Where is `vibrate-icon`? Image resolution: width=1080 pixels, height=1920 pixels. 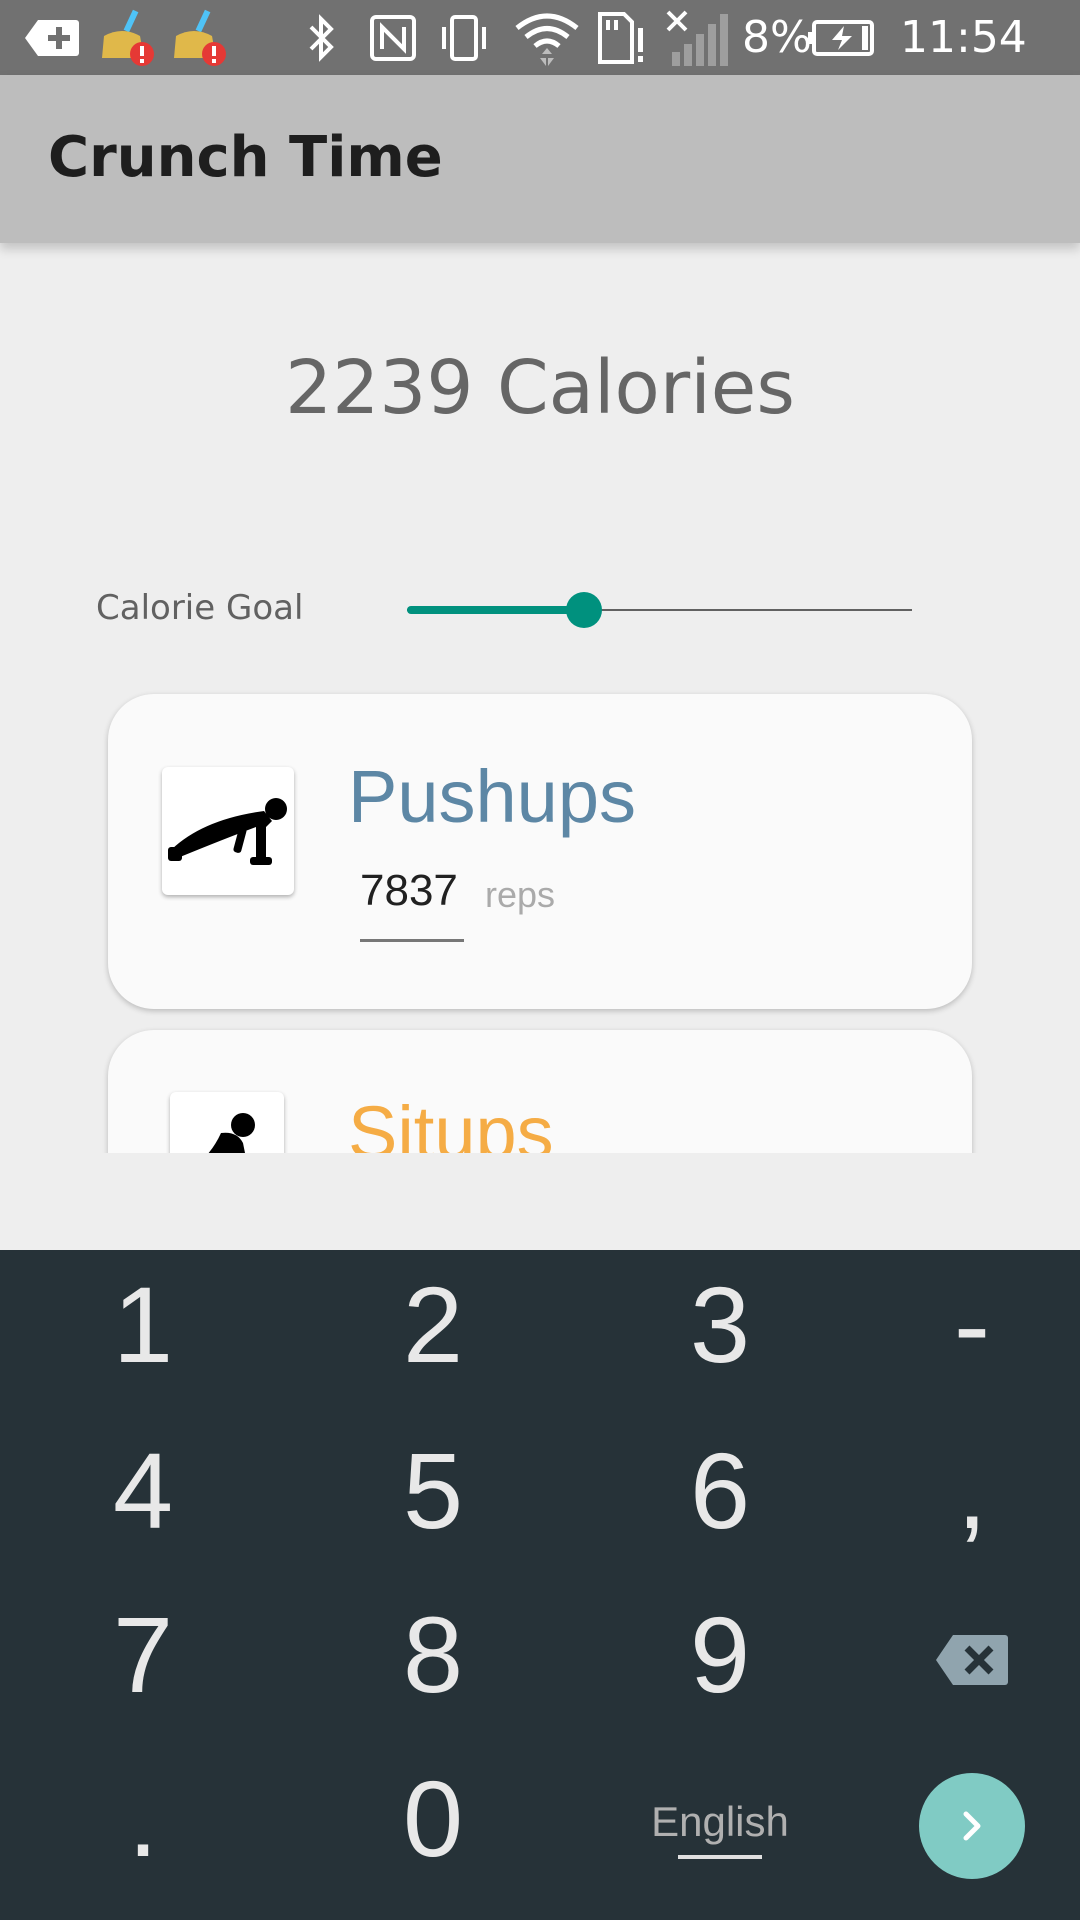
vibrate-icon is located at coordinates (464, 38).